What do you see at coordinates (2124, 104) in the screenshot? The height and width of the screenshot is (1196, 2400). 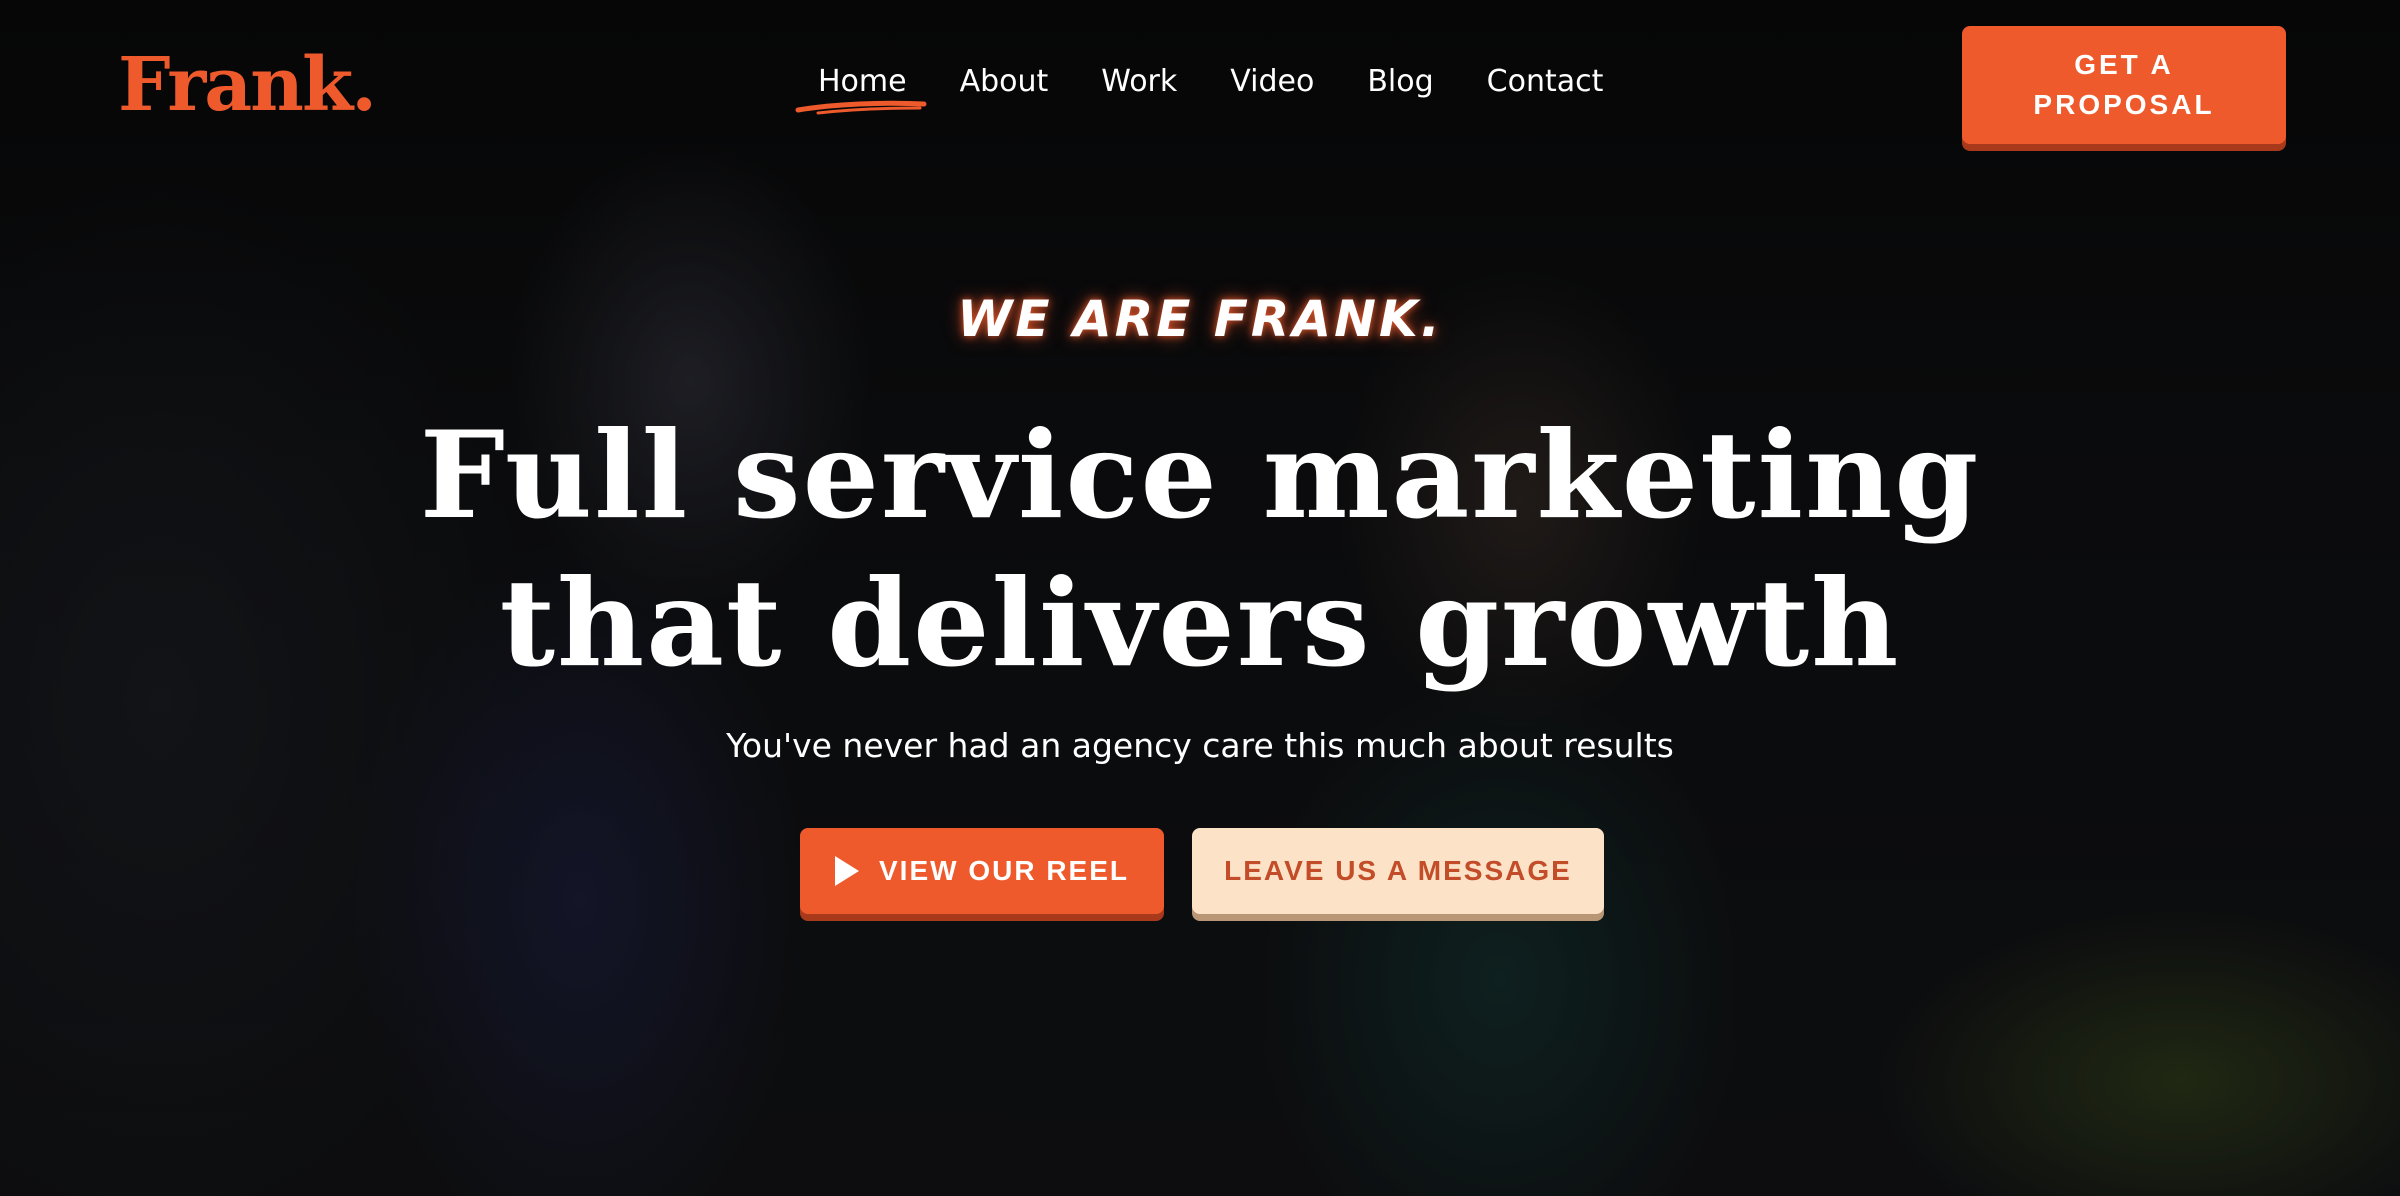 I see `cta-label-line2: PROPOSAL` at bounding box center [2124, 104].